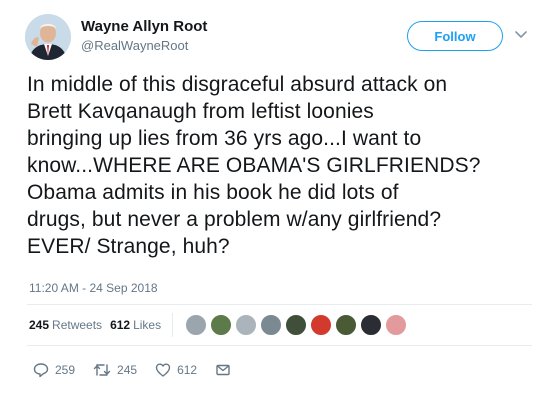 This screenshot has height=400, width=558. What do you see at coordinates (134, 45) in the screenshot?
I see `author-handle: @RealWayneRoot` at bounding box center [134, 45].